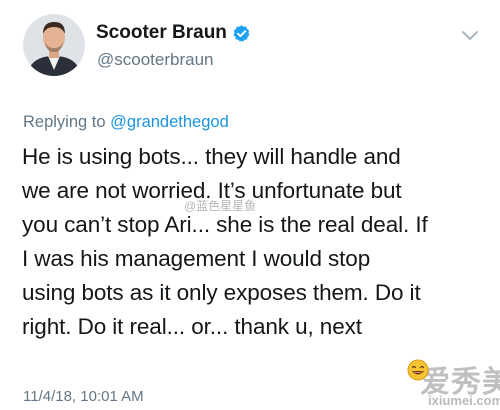  I want to click on tweet-timestamp: 11/4/18, 10:01 AM, so click(83, 397).